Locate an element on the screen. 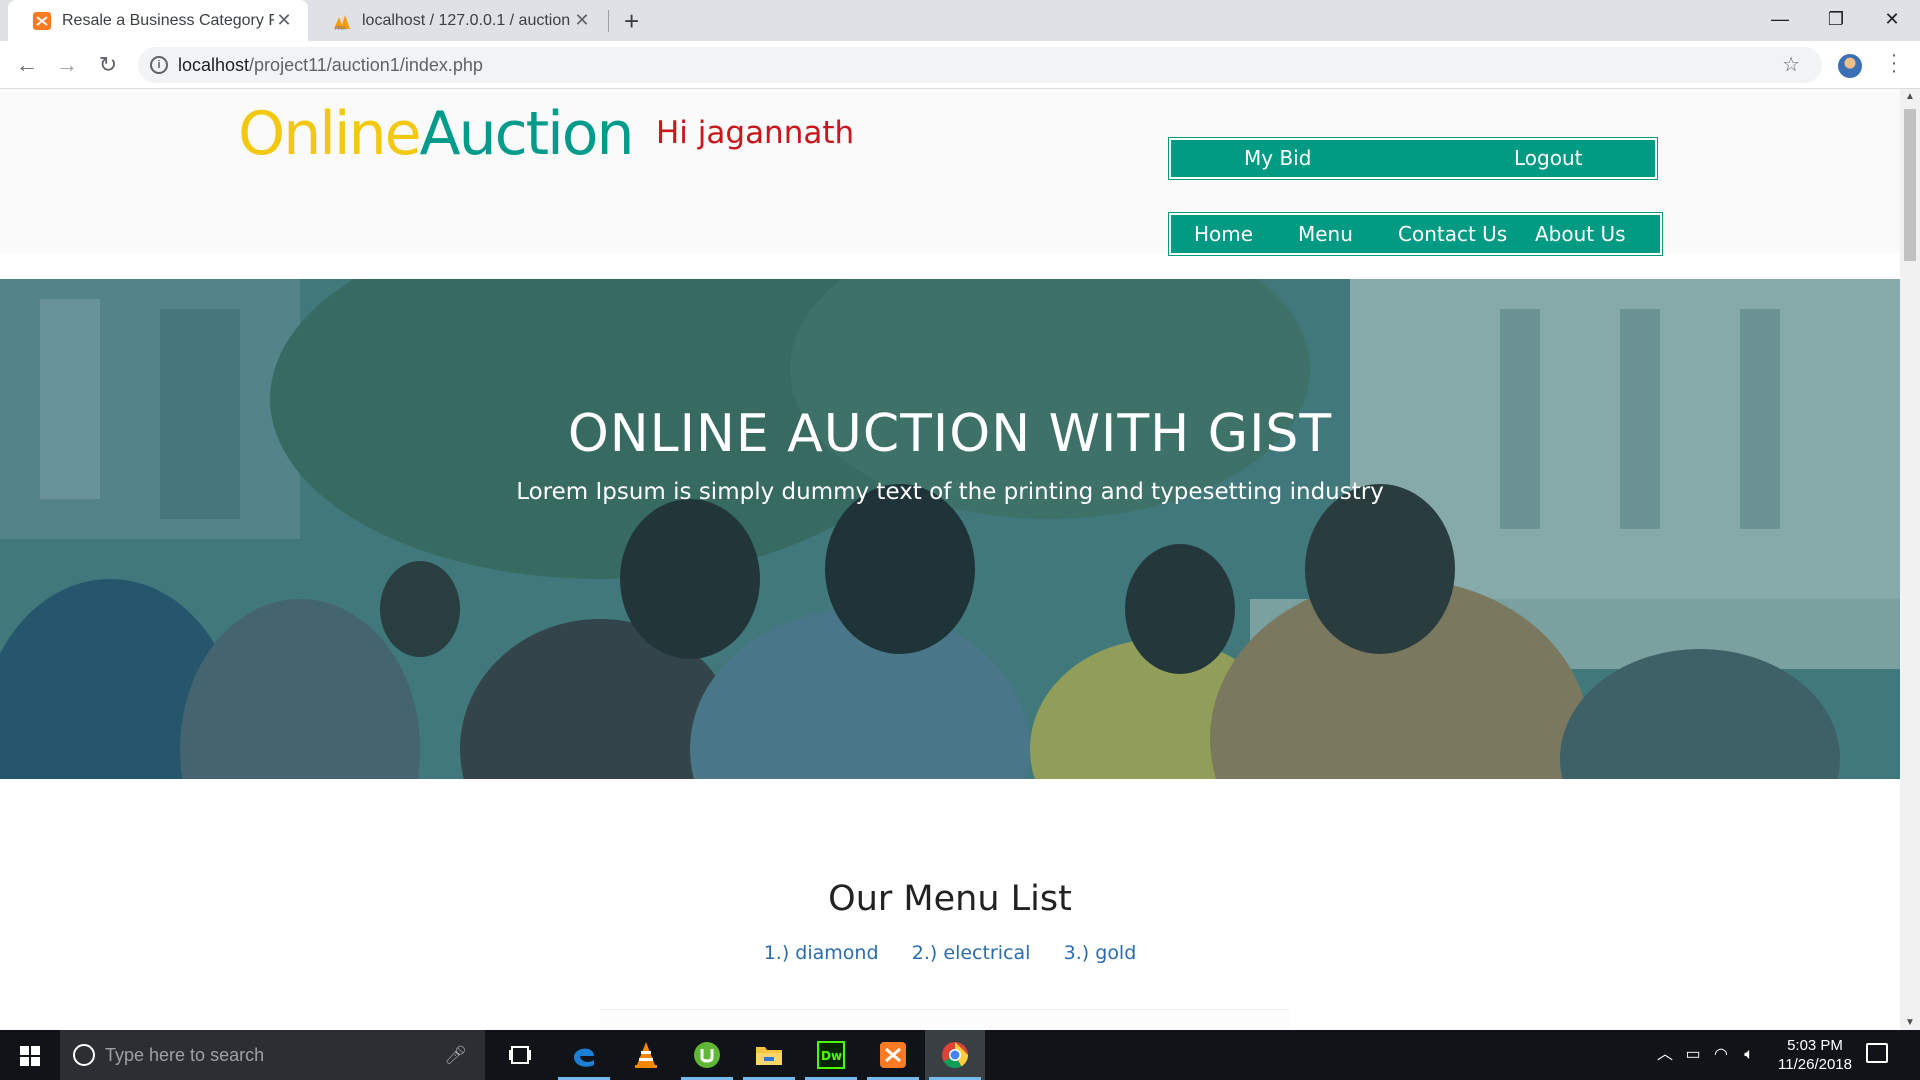 The height and width of the screenshot is (1080, 1920). menu-item-diamond: 1.) diamond is located at coordinates (821, 953).